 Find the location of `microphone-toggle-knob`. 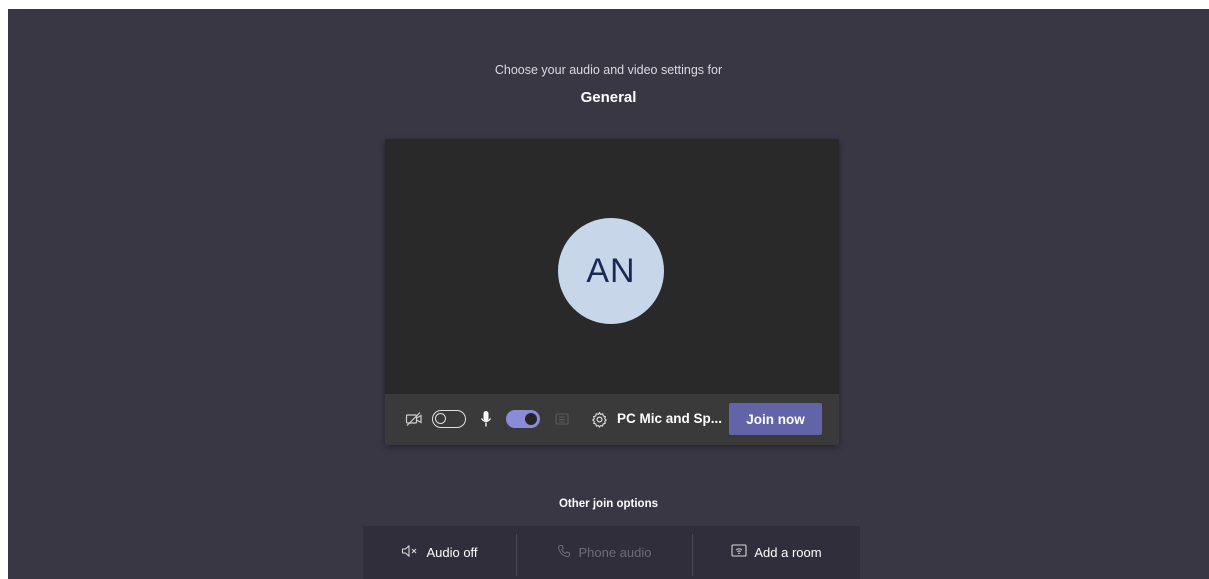

microphone-toggle-knob is located at coordinates (531, 419).